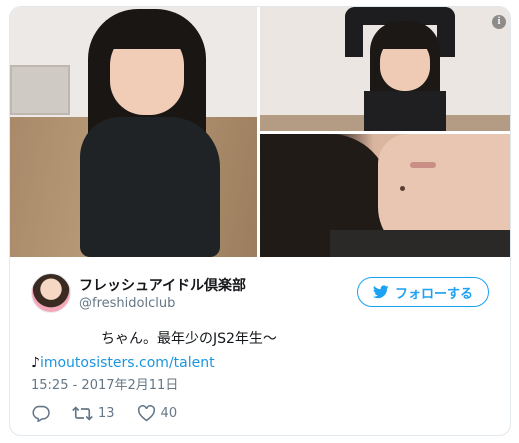  Describe the element at coordinates (423, 165) in the screenshot. I see `photo-subject-lips` at that location.